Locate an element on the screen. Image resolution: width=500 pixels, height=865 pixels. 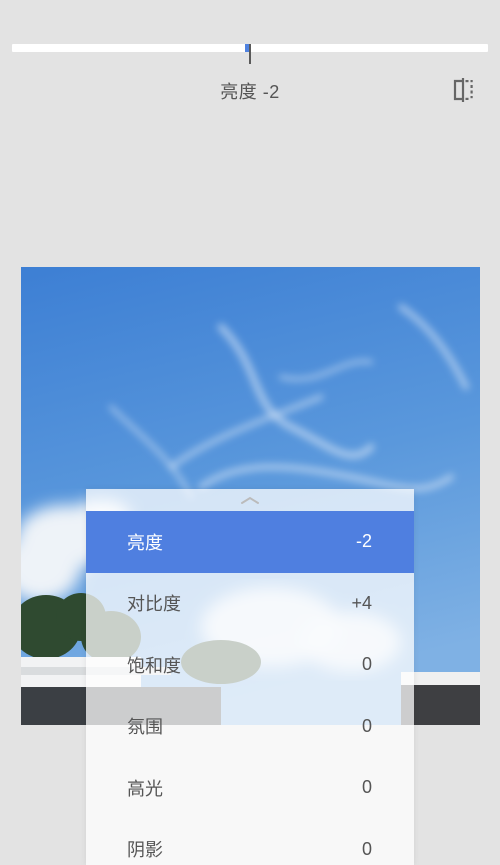
menu-item-highlights: 高光 0 is located at coordinates (250, 788).